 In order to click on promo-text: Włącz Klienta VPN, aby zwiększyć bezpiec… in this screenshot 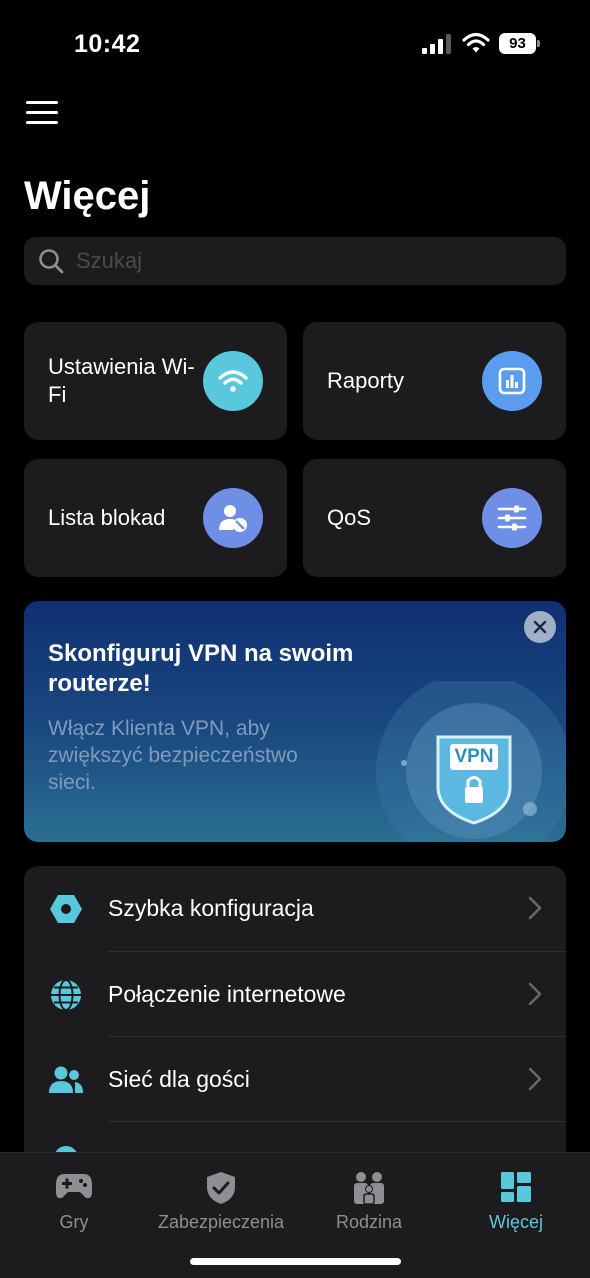, I will do `click(173, 755)`.